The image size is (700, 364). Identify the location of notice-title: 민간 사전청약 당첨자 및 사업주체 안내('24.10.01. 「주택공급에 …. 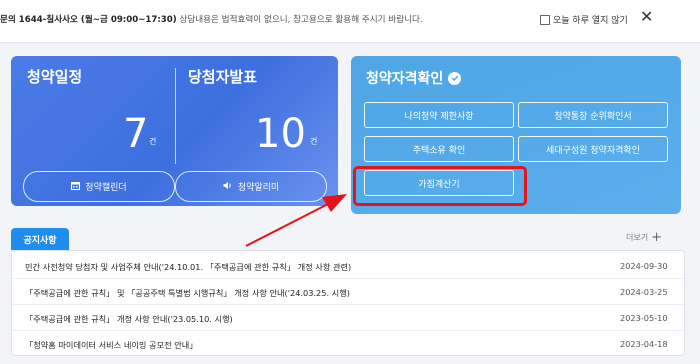
(188, 267).